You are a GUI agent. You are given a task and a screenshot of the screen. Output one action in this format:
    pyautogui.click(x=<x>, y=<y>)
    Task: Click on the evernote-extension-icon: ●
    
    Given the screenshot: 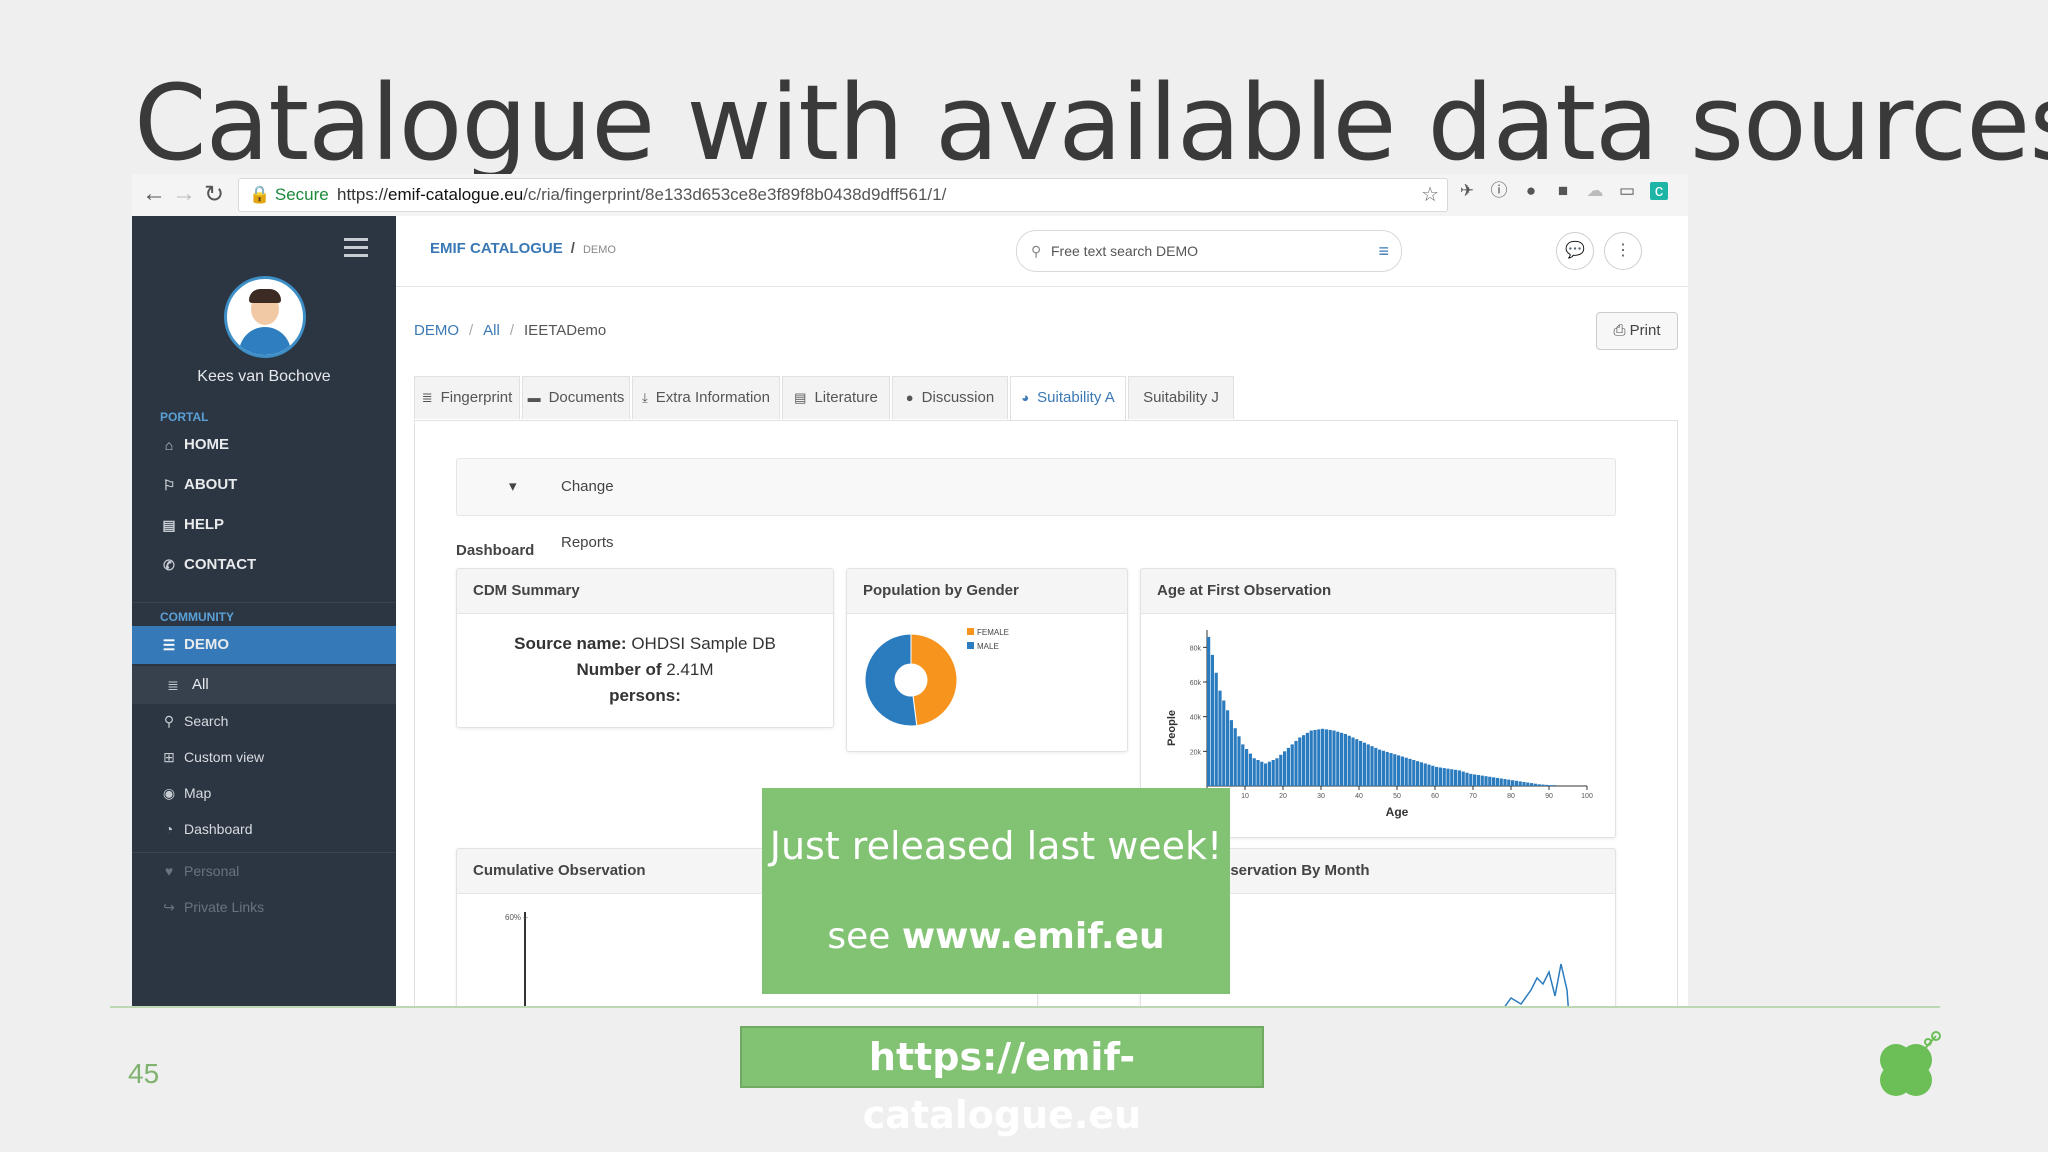 What is the action you would take?
    pyautogui.click(x=1531, y=191)
    